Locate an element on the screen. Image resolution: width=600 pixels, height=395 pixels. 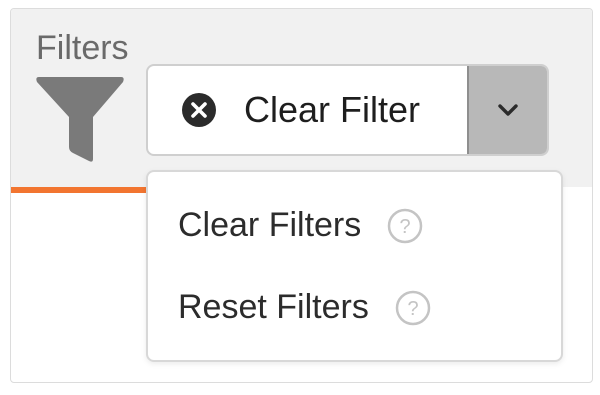
menu-item-clear-filters: Clear Filters ? is located at coordinates (300, 225).